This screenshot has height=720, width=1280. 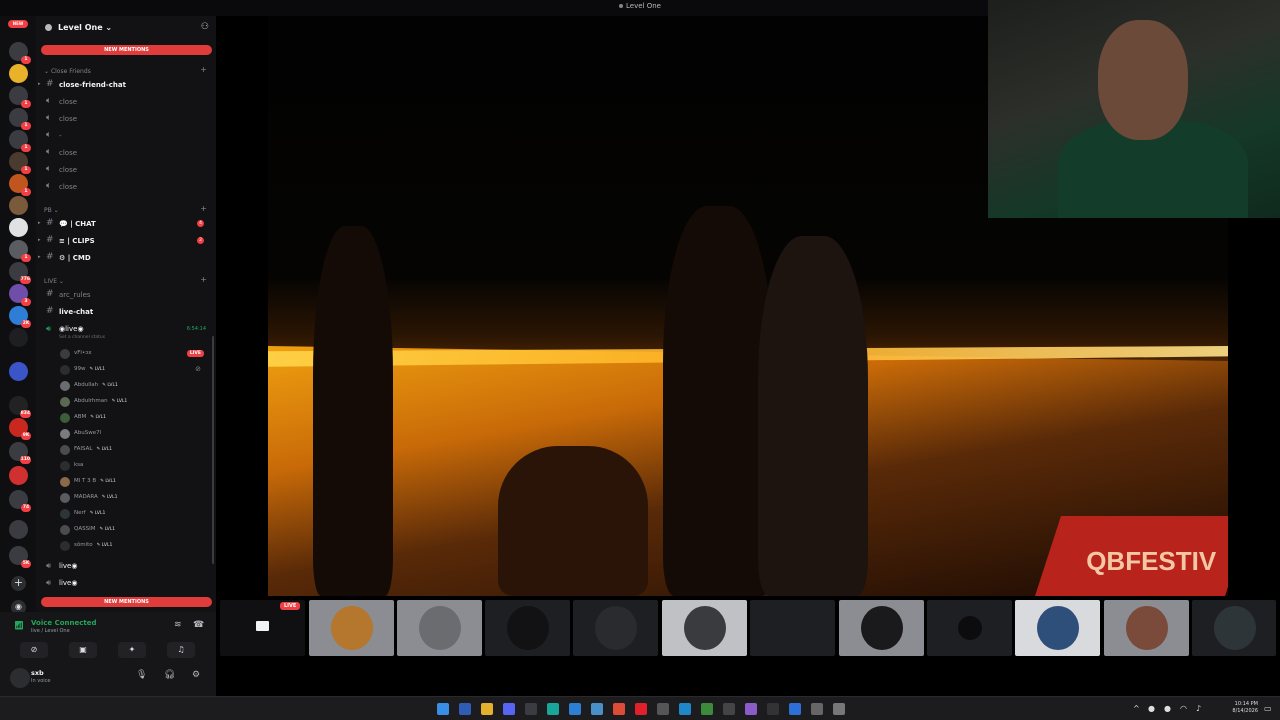 What do you see at coordinates (487, 709) in the screenshot?
I see `file-explorer-icon` at bounding box center [487, 709].